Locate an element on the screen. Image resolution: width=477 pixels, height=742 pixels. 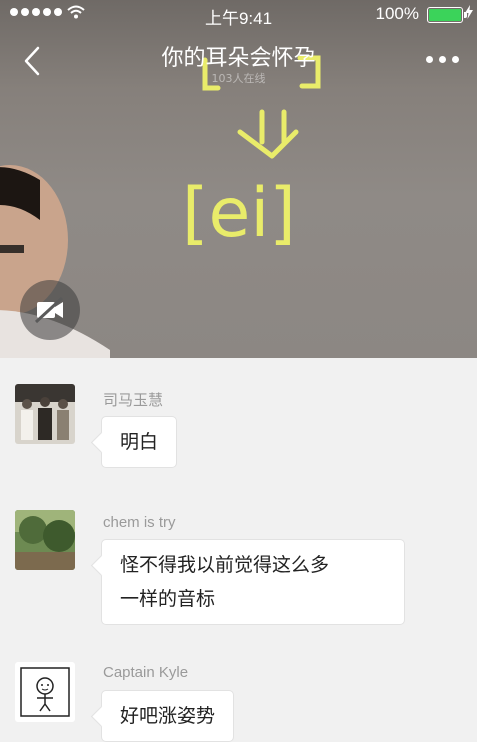
message-text: 明白 is located at coordinates (139, 442).